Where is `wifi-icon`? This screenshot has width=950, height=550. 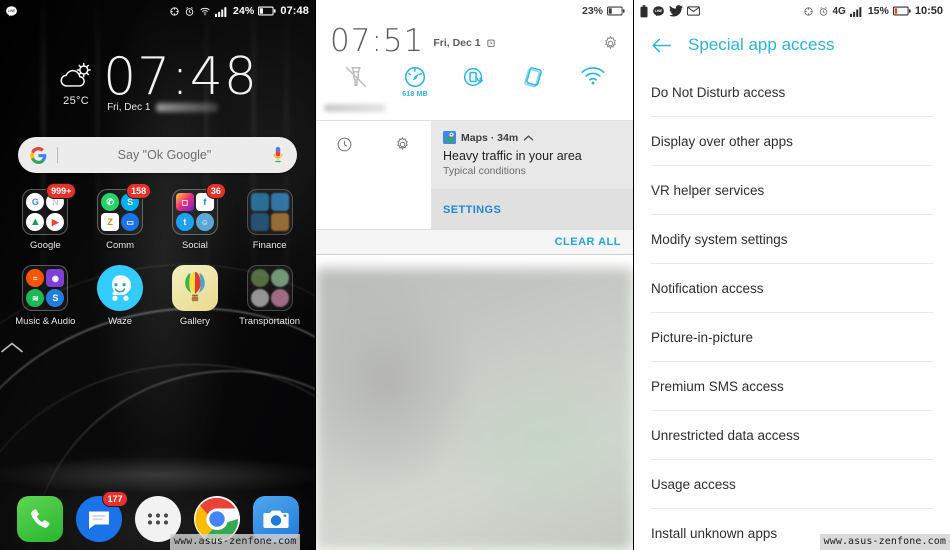 wifi-icon is located at coordinates (205, 11).